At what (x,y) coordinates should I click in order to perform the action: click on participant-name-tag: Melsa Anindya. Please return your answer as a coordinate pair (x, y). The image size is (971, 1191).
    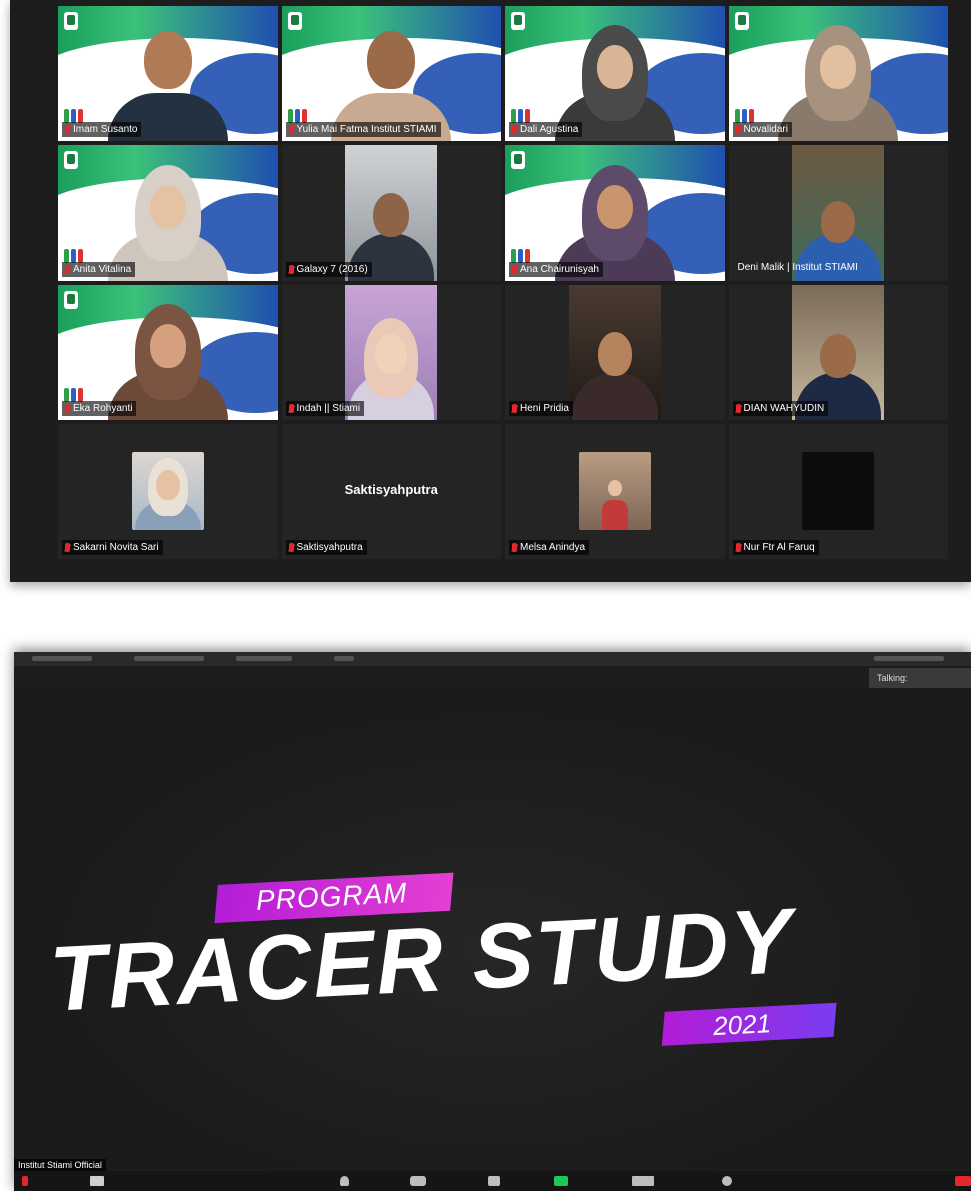
    Looking at the image, I should click on (549, 547).